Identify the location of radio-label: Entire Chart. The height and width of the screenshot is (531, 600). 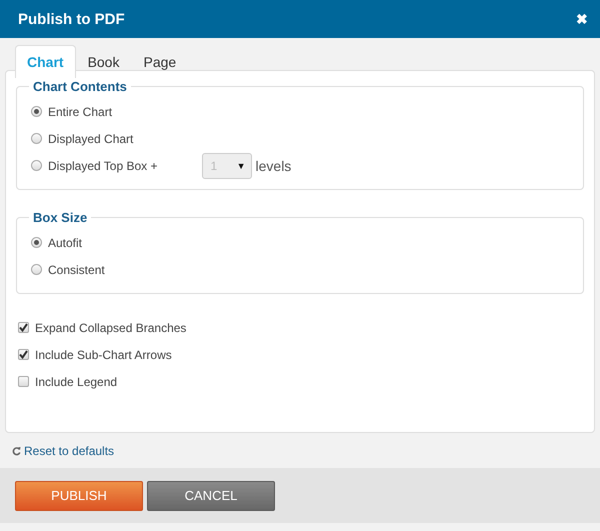
(80, 111).